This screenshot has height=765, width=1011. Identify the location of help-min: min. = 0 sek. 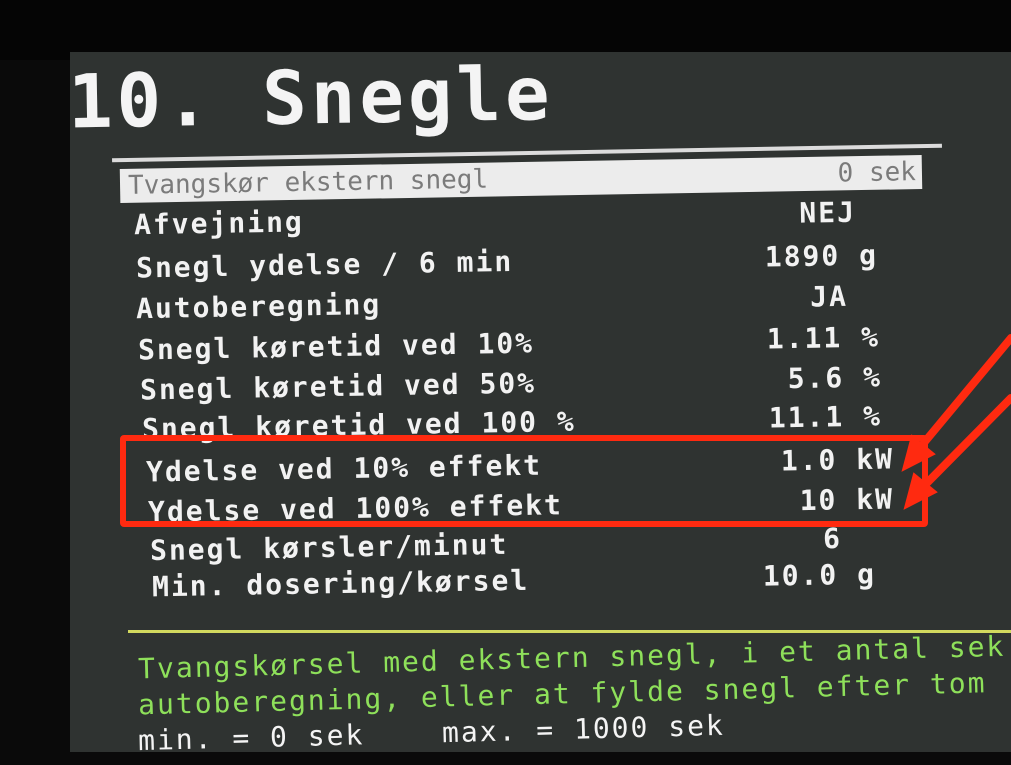
(251, 738).